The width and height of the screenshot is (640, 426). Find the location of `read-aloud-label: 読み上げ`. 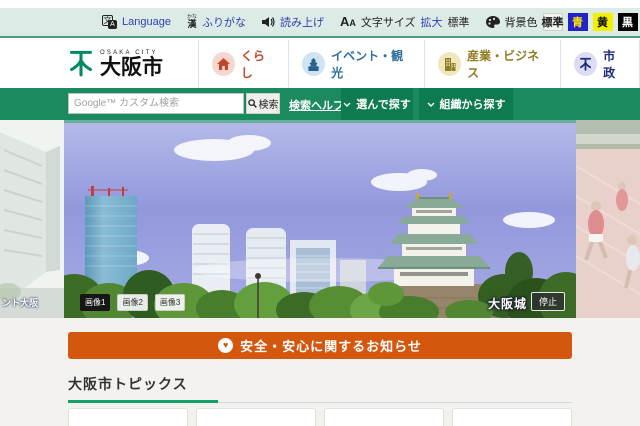

read-aloud-label: 読み上げ is located at coordinates (302, 22).